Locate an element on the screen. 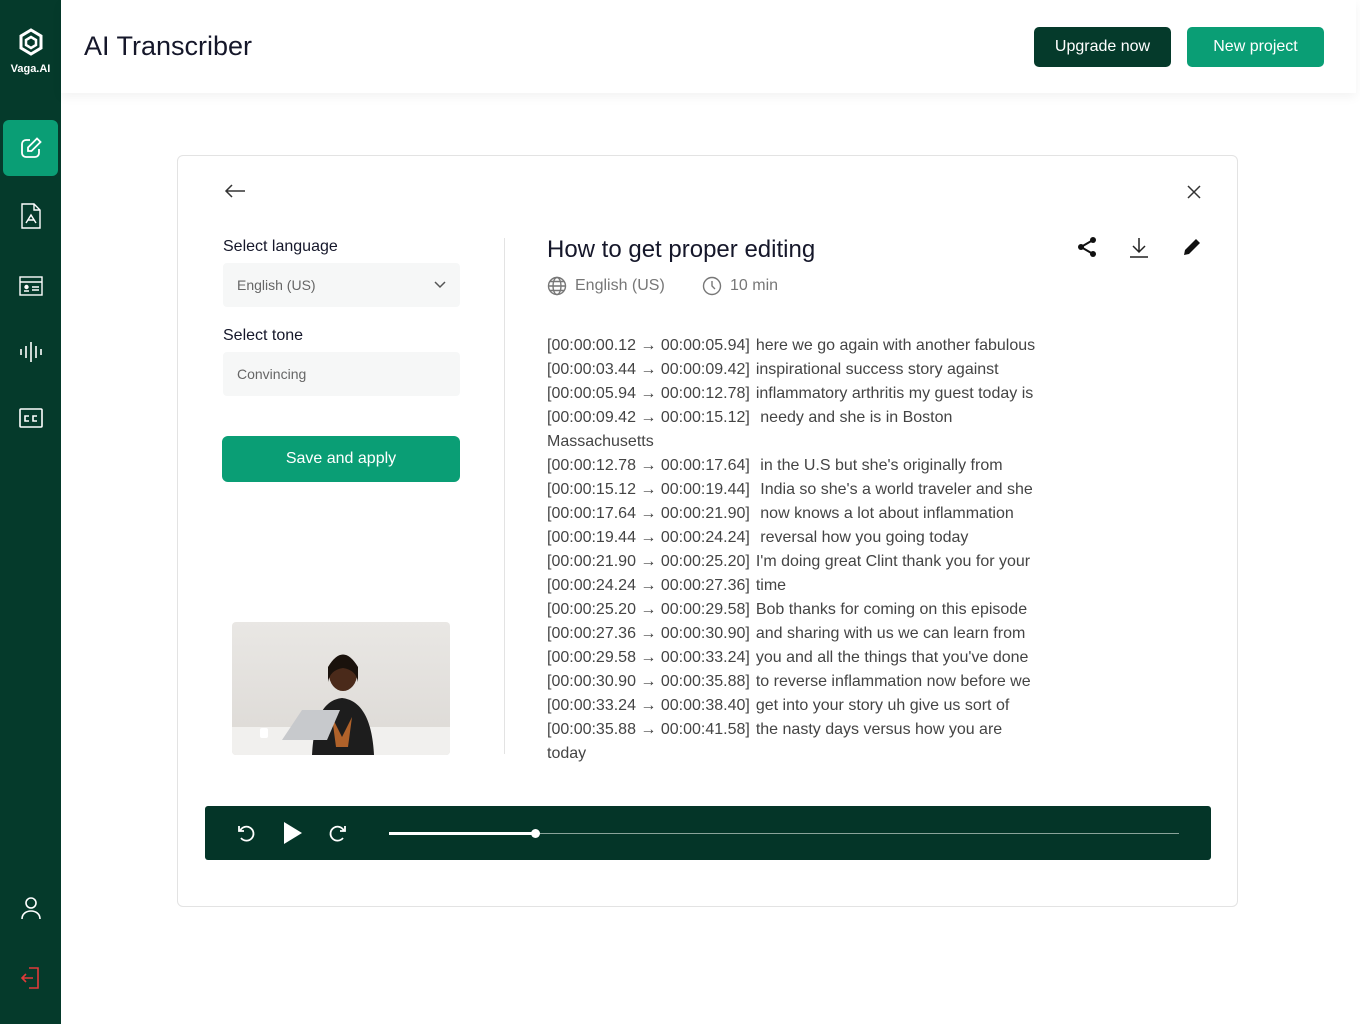 Image resolution: width=1360 pixels, height=1024 pixels. save-and-apply-button: Save and apply is located at coordinates (341, 459).